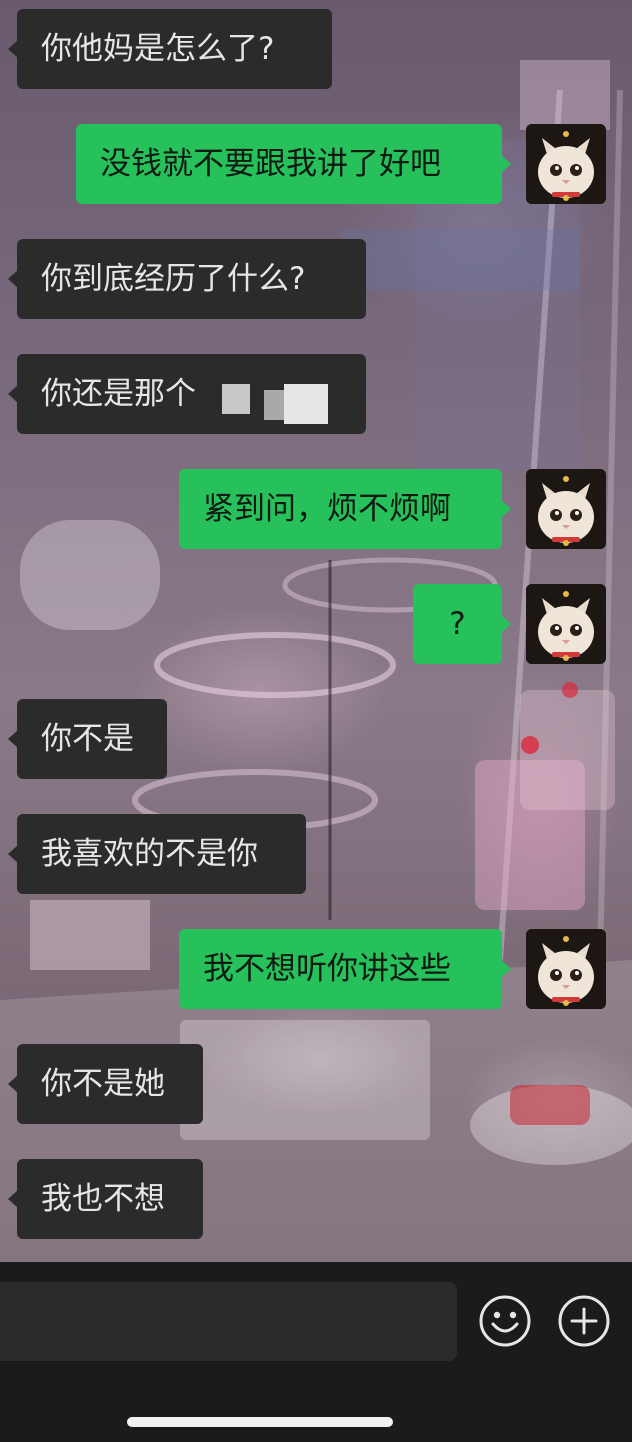  I want to click on redacted-text-mask, so click(277, 394).